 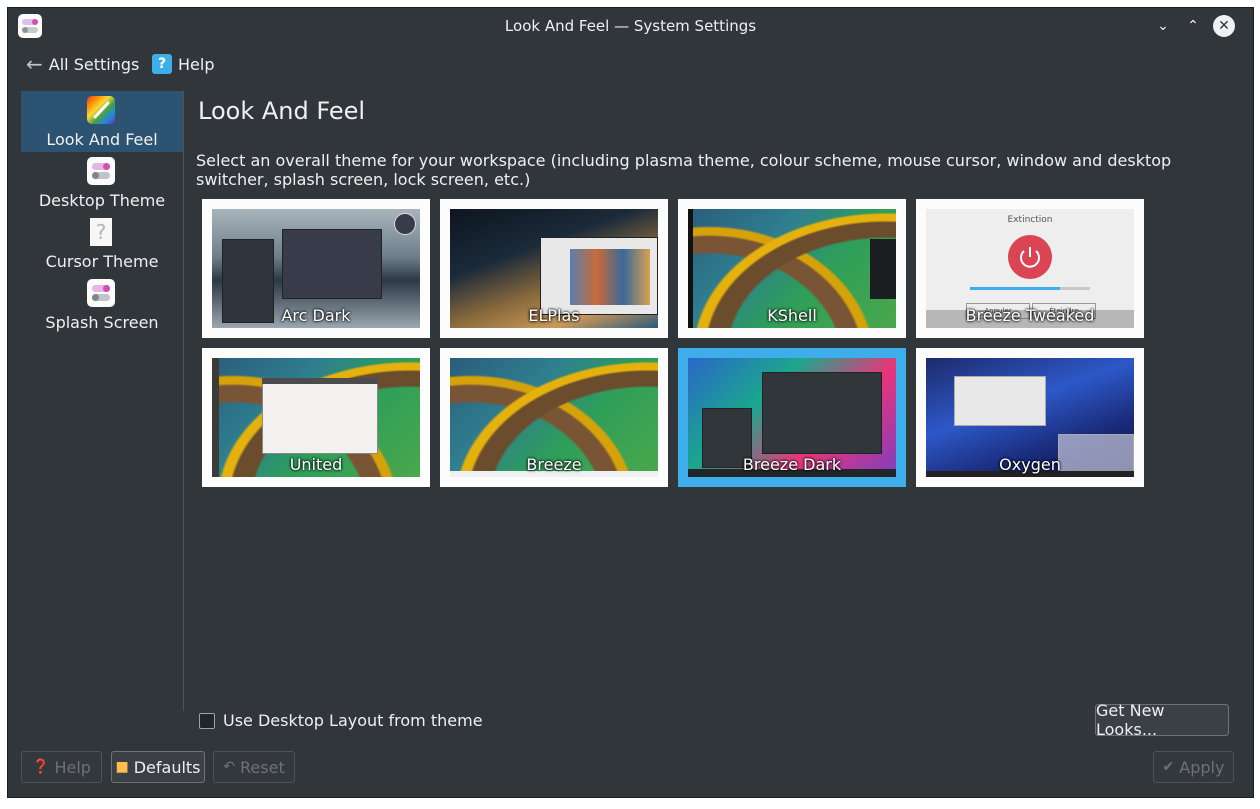 What do you see at coordinates (554, 417) in the screenshot?
I see `theme-thumbnail-breeze: Breeze` at bounding box center [554, 417].